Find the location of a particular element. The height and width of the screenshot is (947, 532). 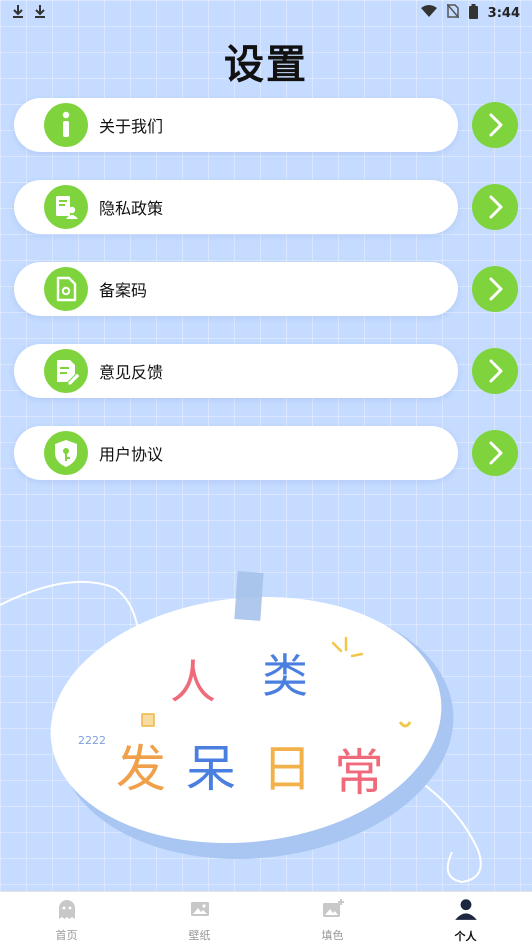

menu-item-agreement: 用户协议 is located at coordinates (266, 453).